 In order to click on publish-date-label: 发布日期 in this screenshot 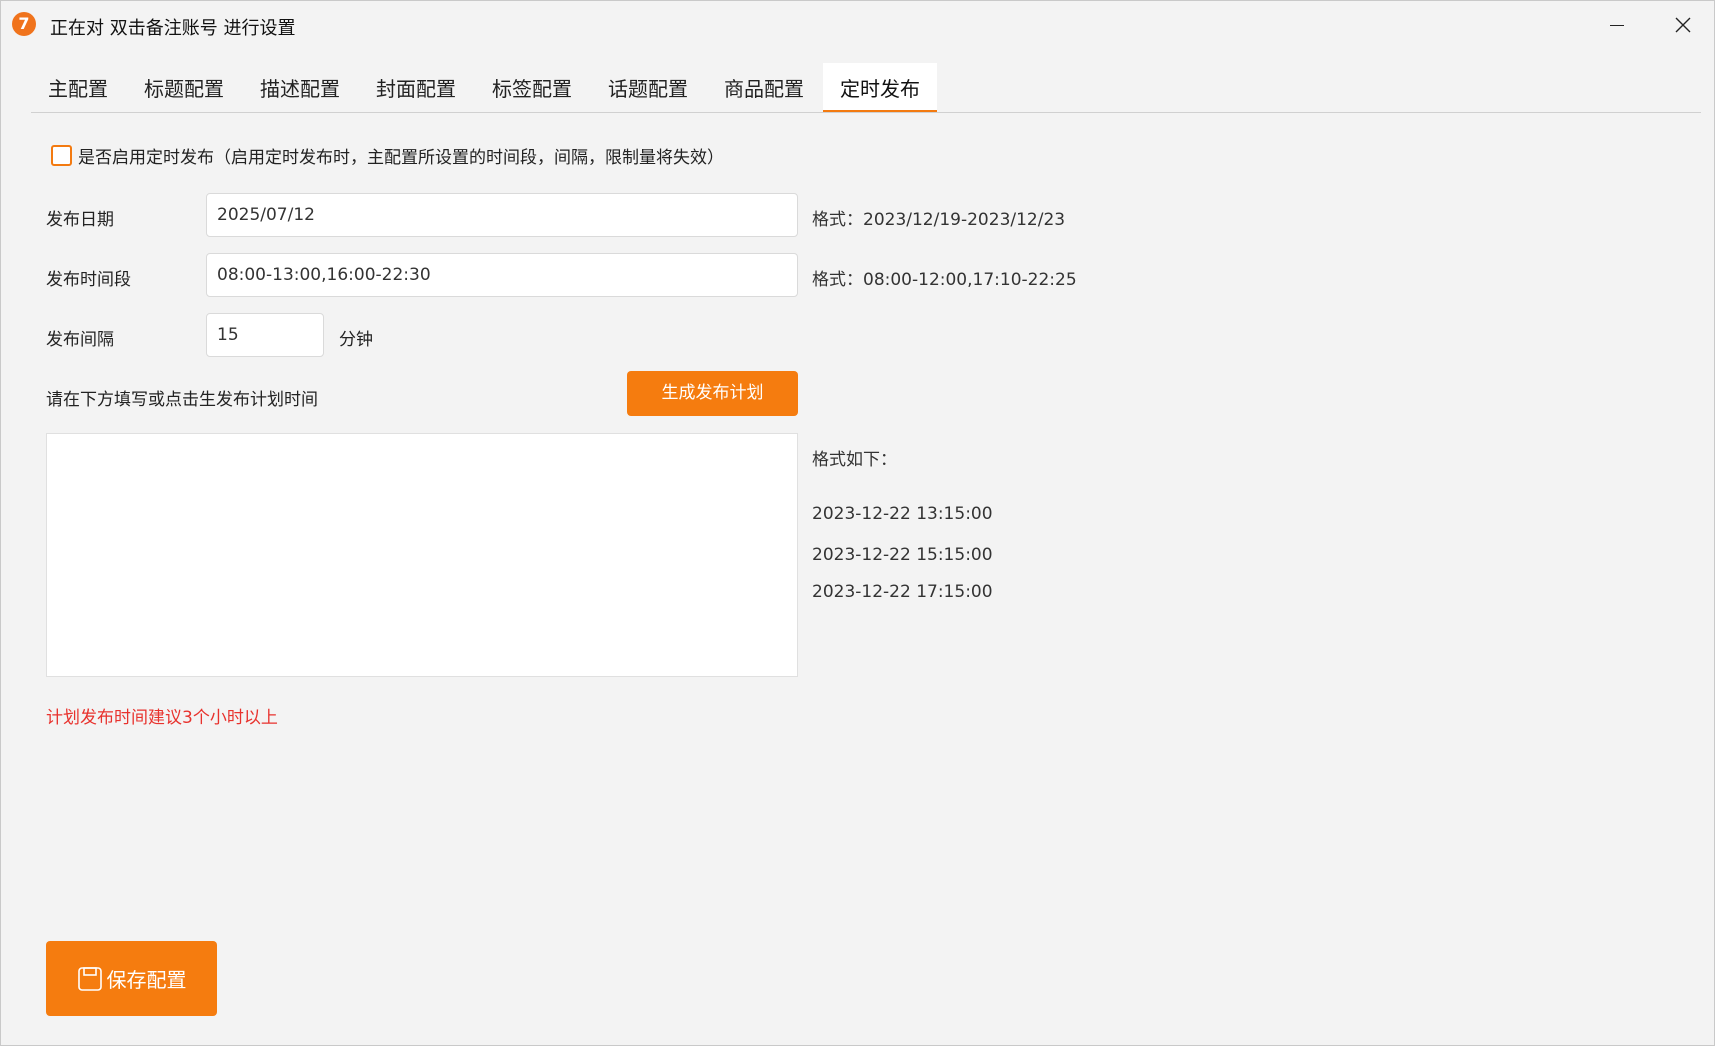, I will do `click(80, 220)`.